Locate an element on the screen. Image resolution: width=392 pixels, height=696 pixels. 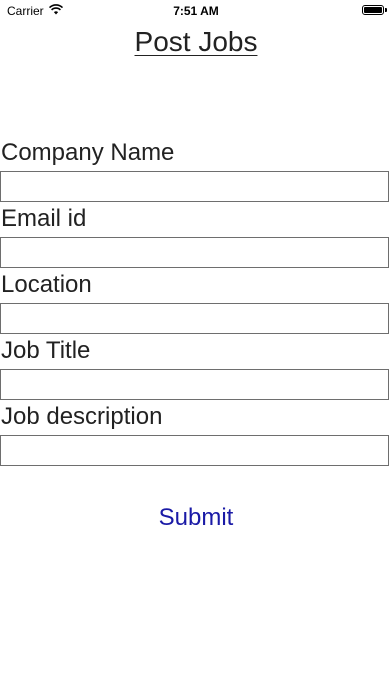
job-title-input is located at coordinates (194, 384).